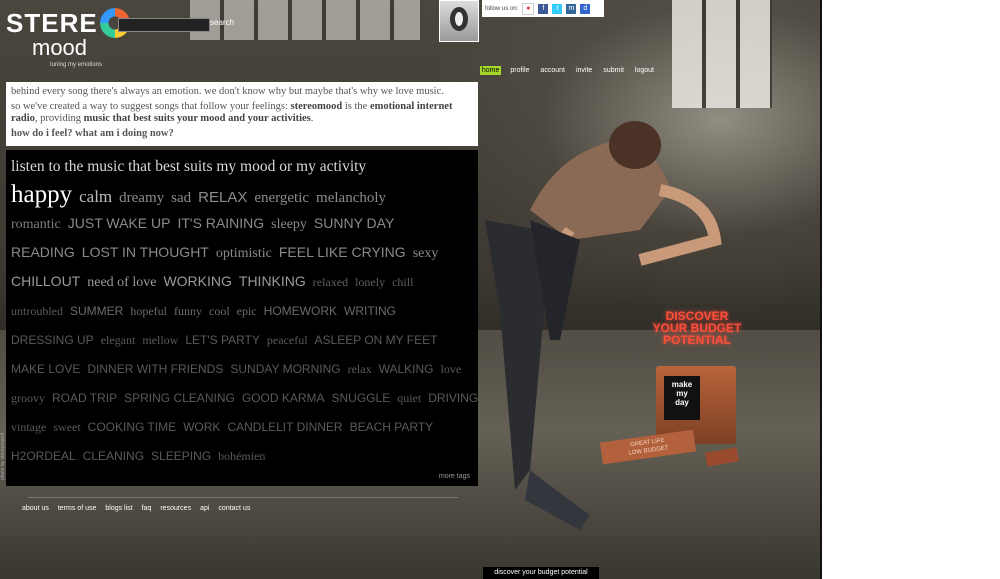 The height and width of the screenshot is (579, 1000). Describe the element at coordinates (36, 224) in the screenshot. I see `tag-link: romantic` at that location.